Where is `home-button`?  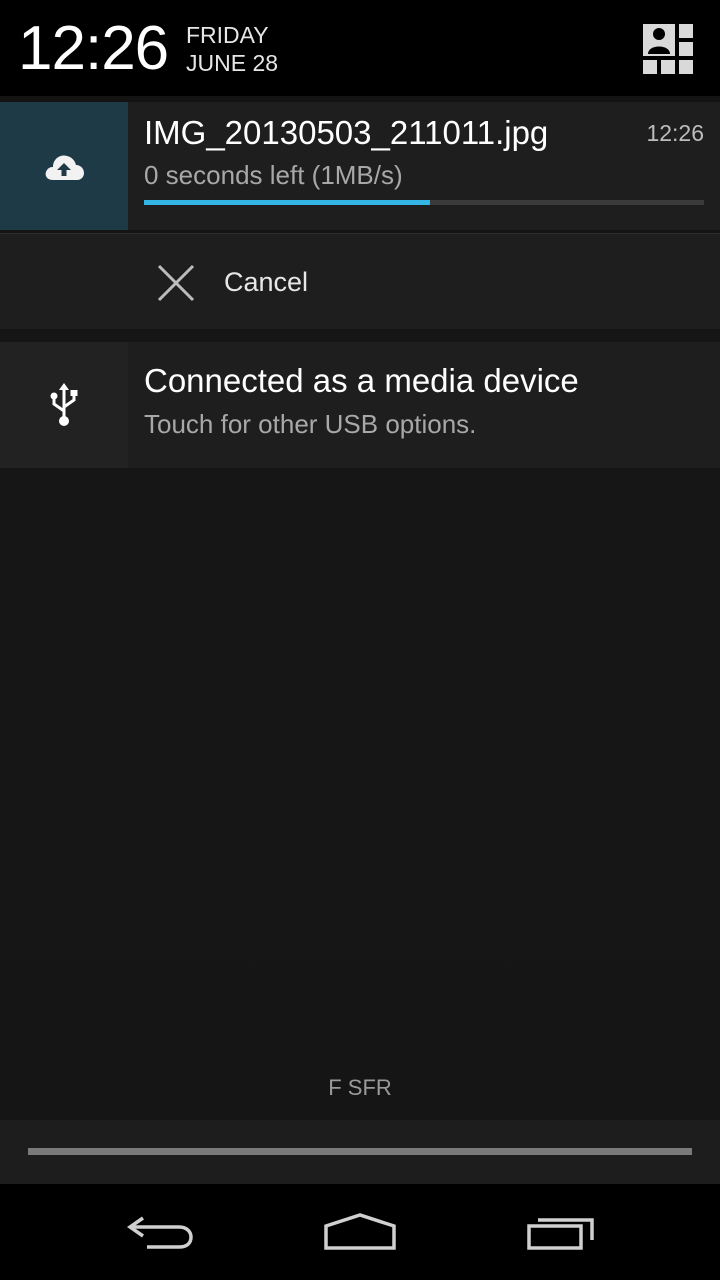 home-button is located at coordinates (360, 1232).